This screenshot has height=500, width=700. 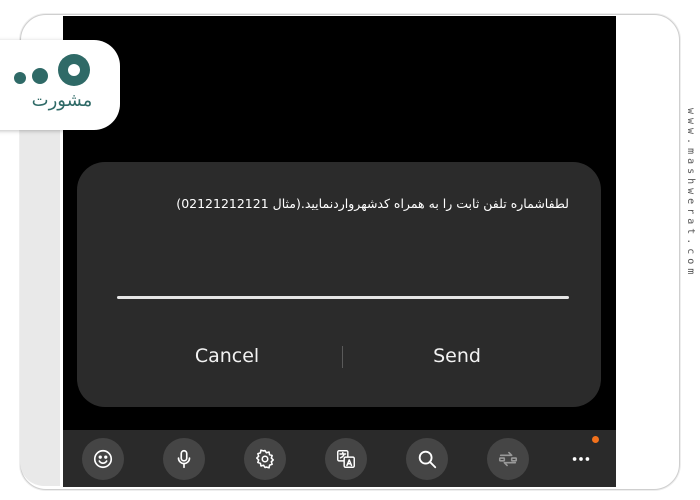 I want to click on button-divider, so click(x=342, y=357).